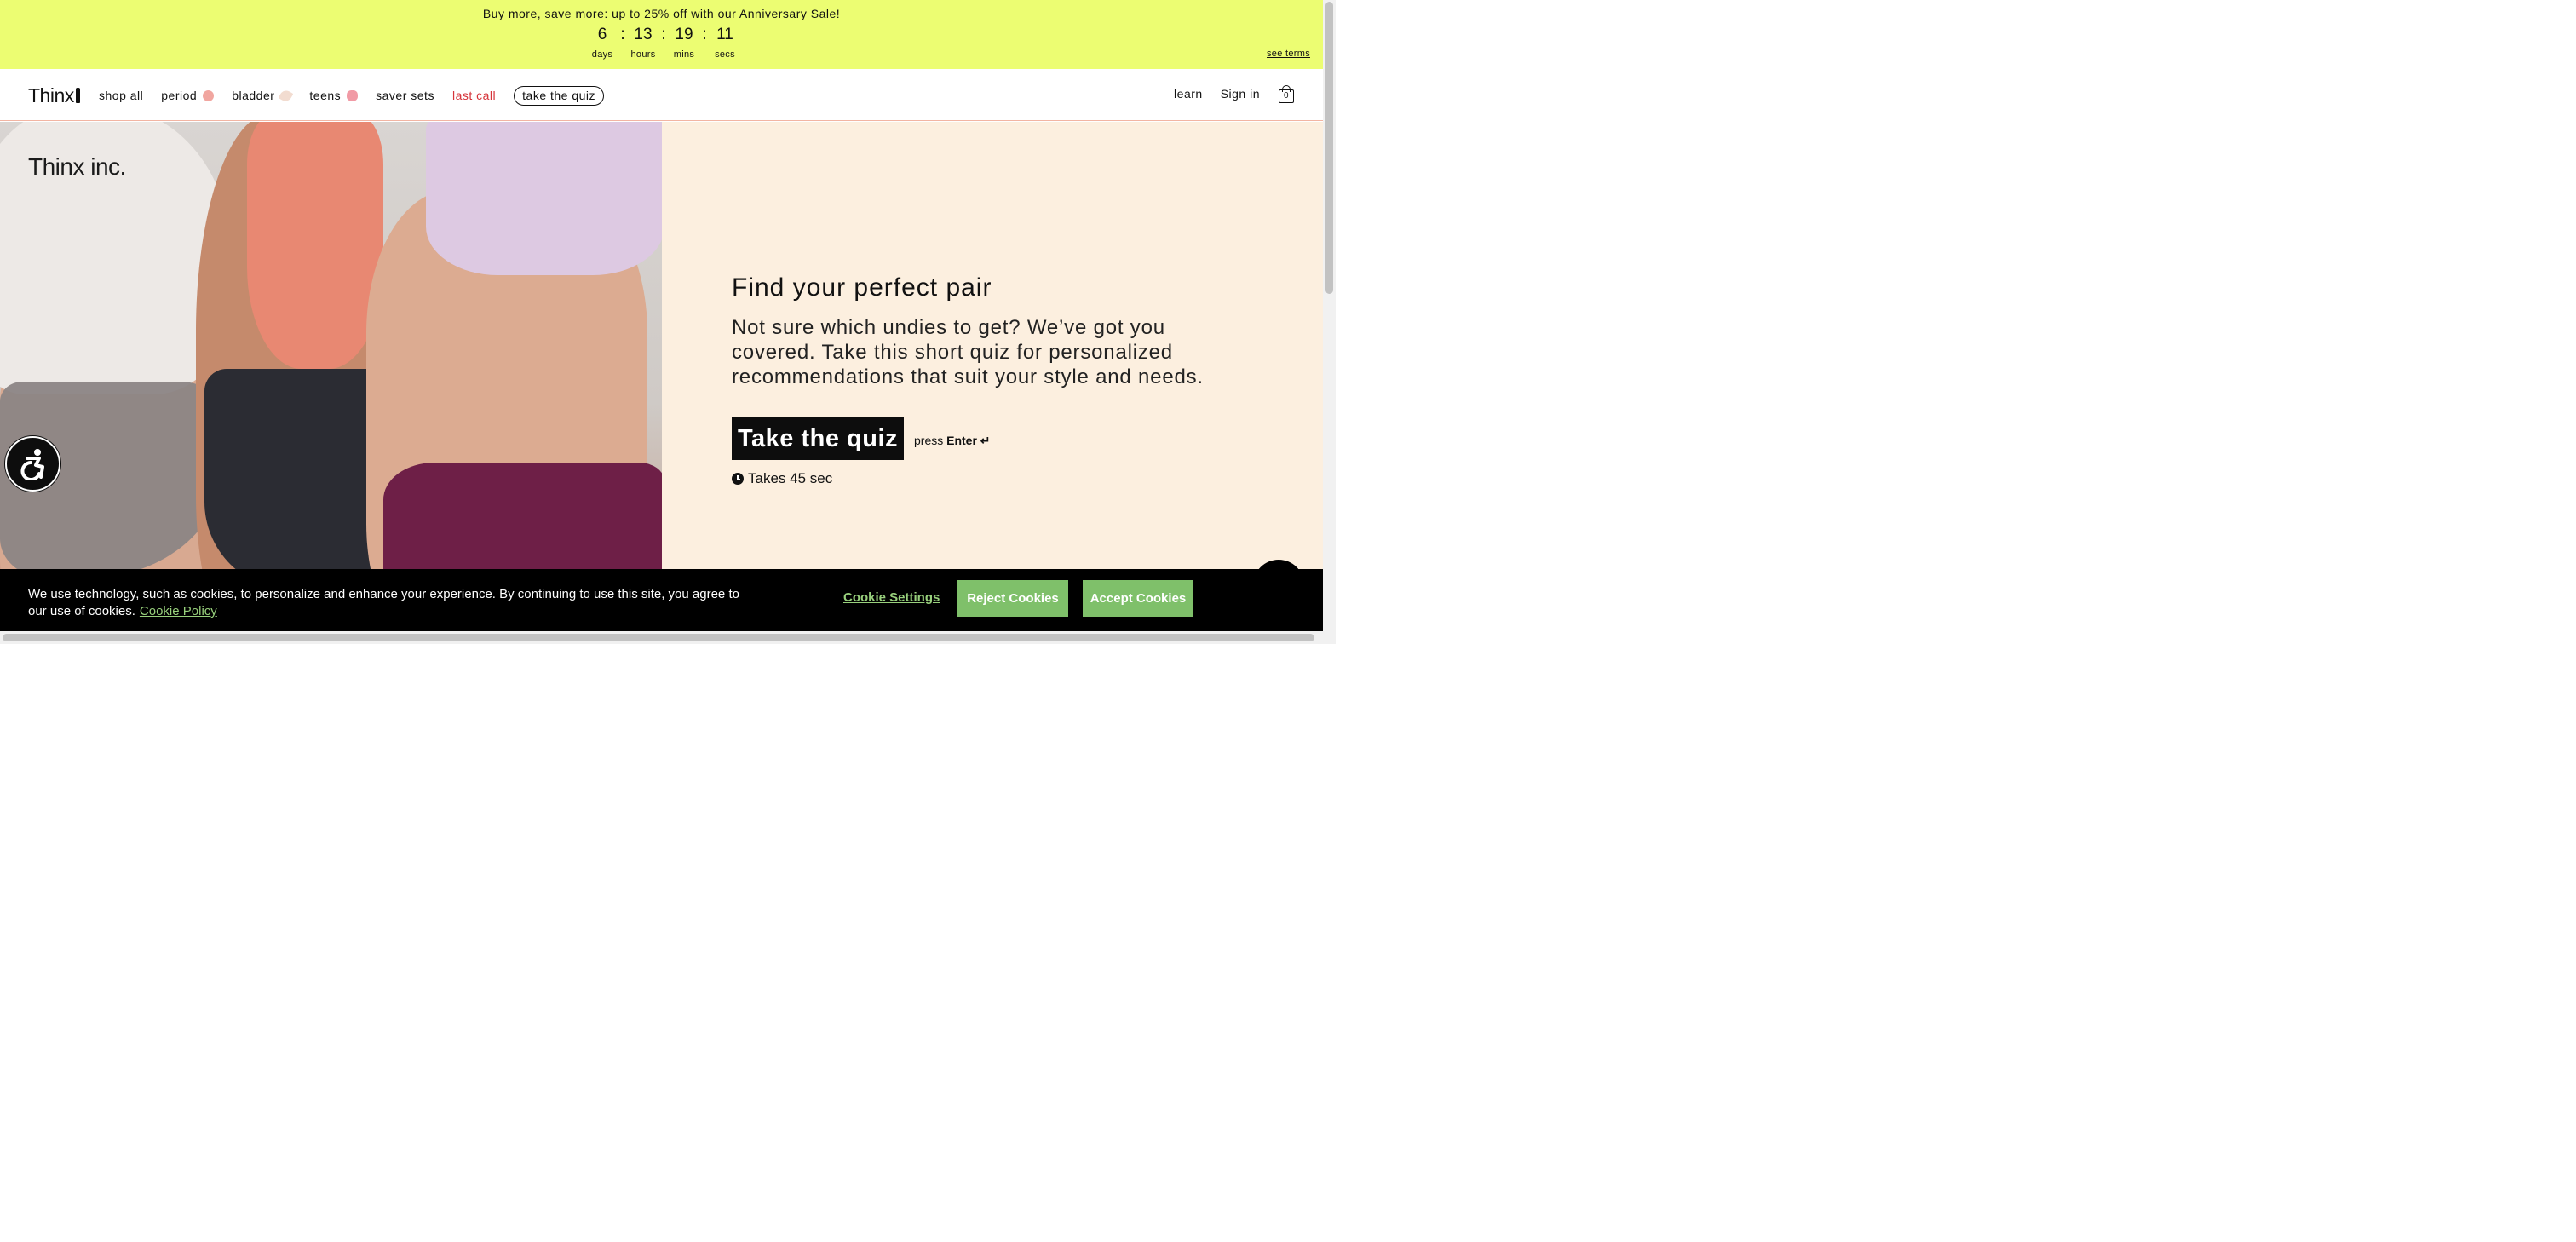  What do you see at coordinates (818, 439) in the screenshot?
I see `take-the-quiz-button: Take the quiz` at bounding box center [818, 439].